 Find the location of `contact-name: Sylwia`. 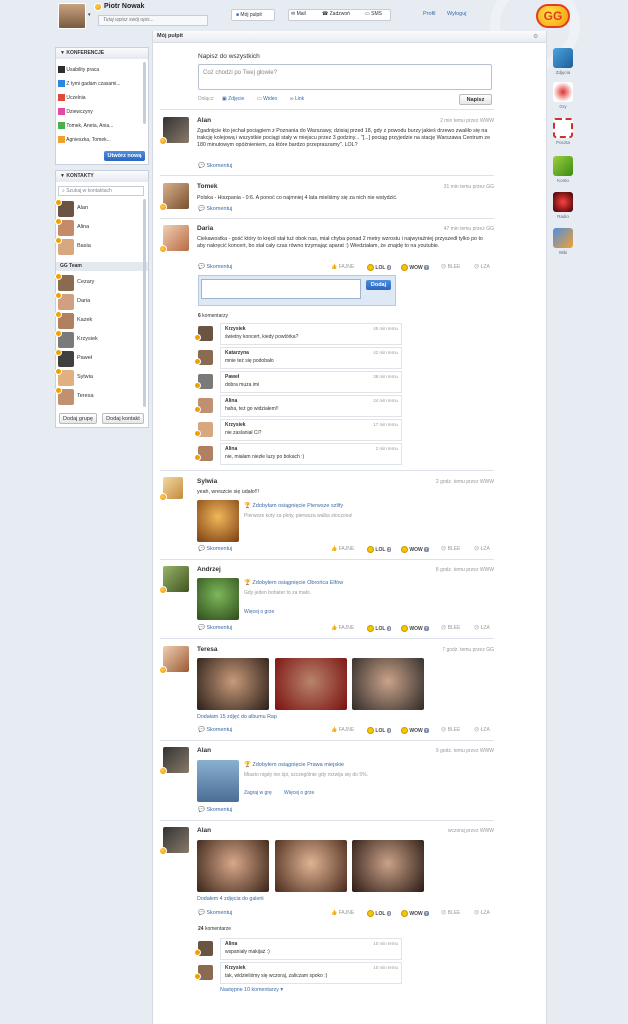

contact-name: Sylwia is located at coordinates (85, 377).